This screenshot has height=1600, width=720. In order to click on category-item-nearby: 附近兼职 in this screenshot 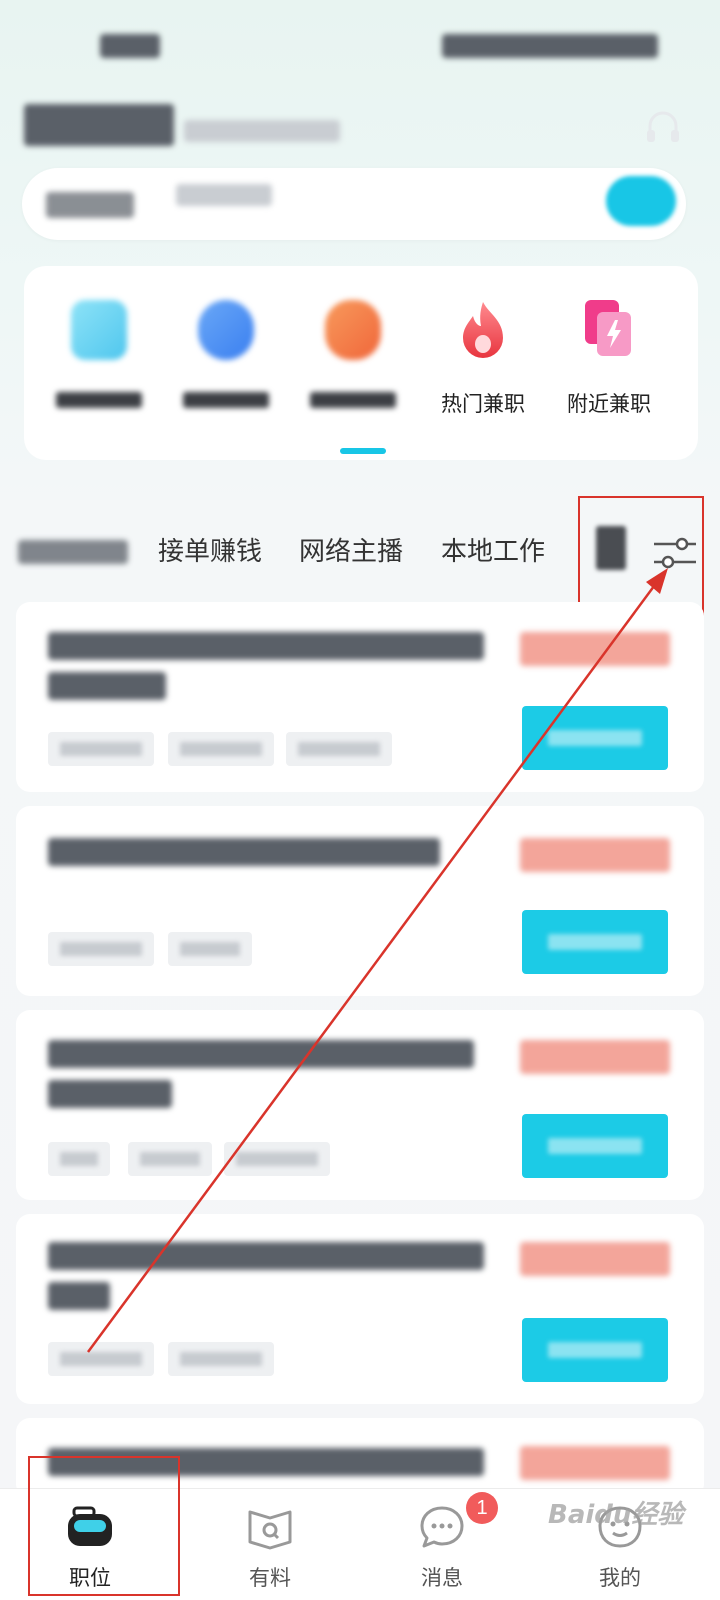, I will do `click(609, 360)`.